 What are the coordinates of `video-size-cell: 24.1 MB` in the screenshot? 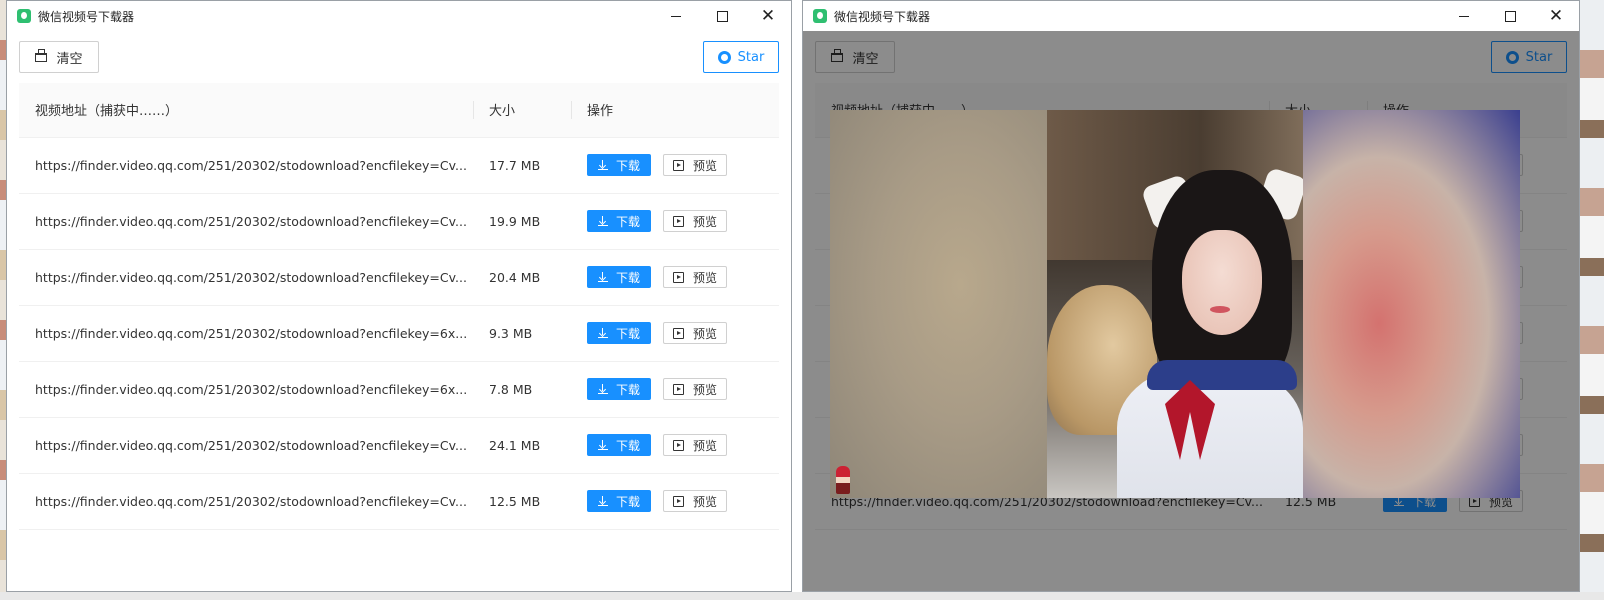 It's located at (522, 445).